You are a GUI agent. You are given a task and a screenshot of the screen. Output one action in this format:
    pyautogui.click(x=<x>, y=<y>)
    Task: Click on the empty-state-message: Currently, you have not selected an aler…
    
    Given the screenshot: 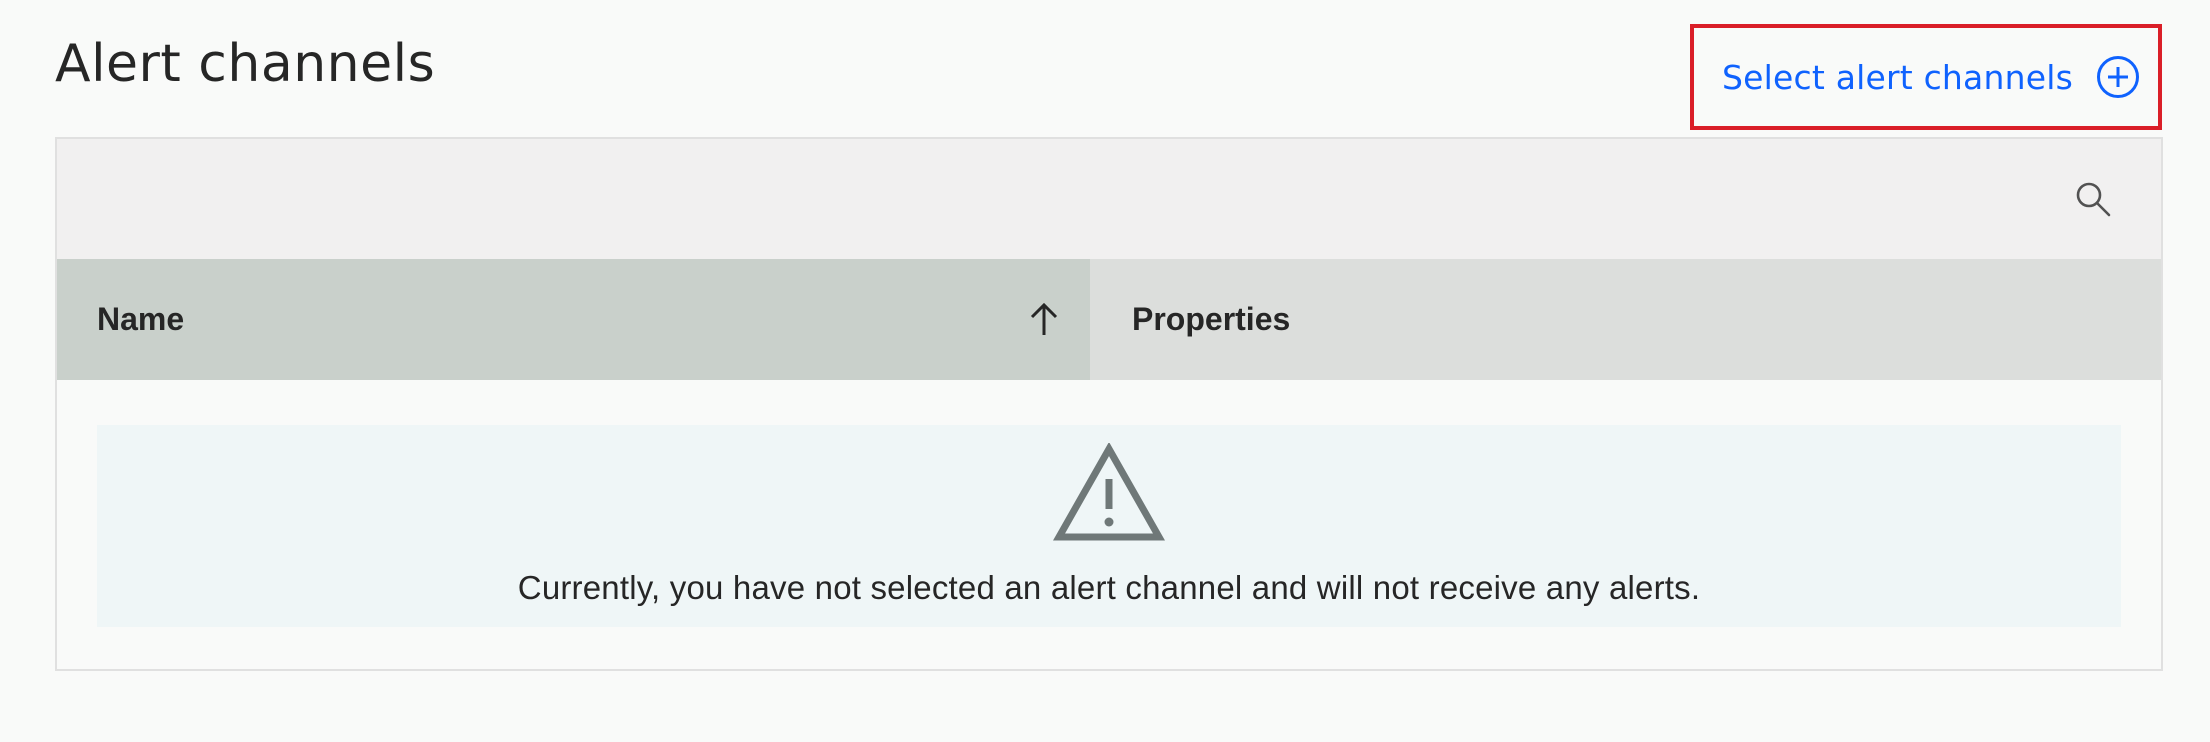 What is the action you would take?
    pyautogui.click(x=1109, y=587)
    